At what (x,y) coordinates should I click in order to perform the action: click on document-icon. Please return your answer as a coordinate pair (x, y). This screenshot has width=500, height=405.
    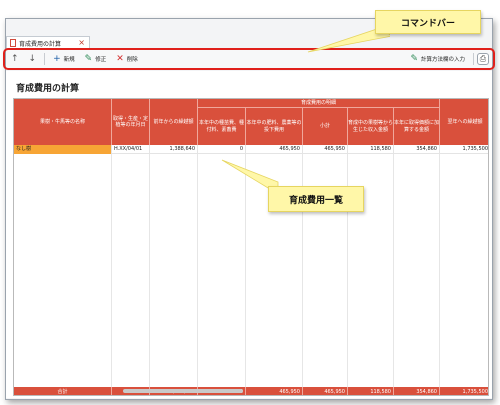
    Looking at the image, I should click on (13, 43).